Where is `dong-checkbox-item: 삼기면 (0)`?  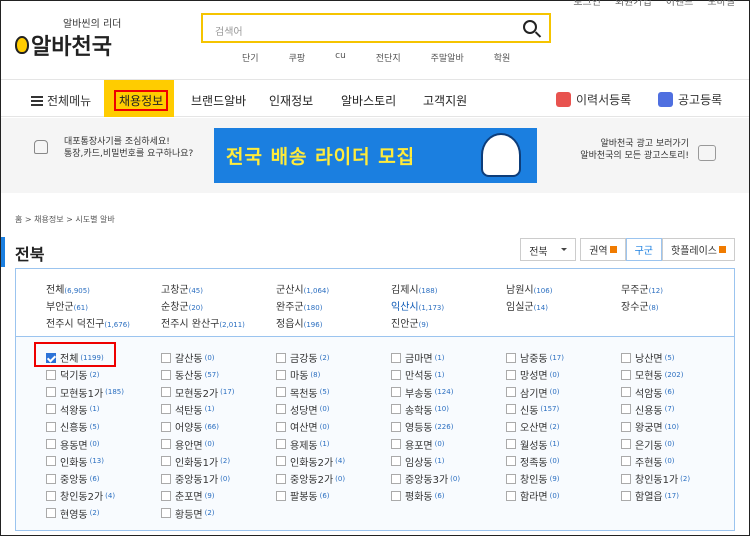
dong-checkbox-item: 삼기면 (0) is located at coordinates (533, 392).